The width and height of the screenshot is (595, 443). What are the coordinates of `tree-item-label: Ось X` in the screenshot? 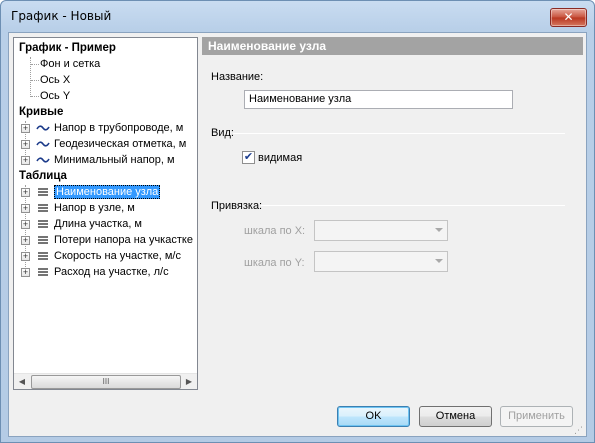 It's located at (55, 80).